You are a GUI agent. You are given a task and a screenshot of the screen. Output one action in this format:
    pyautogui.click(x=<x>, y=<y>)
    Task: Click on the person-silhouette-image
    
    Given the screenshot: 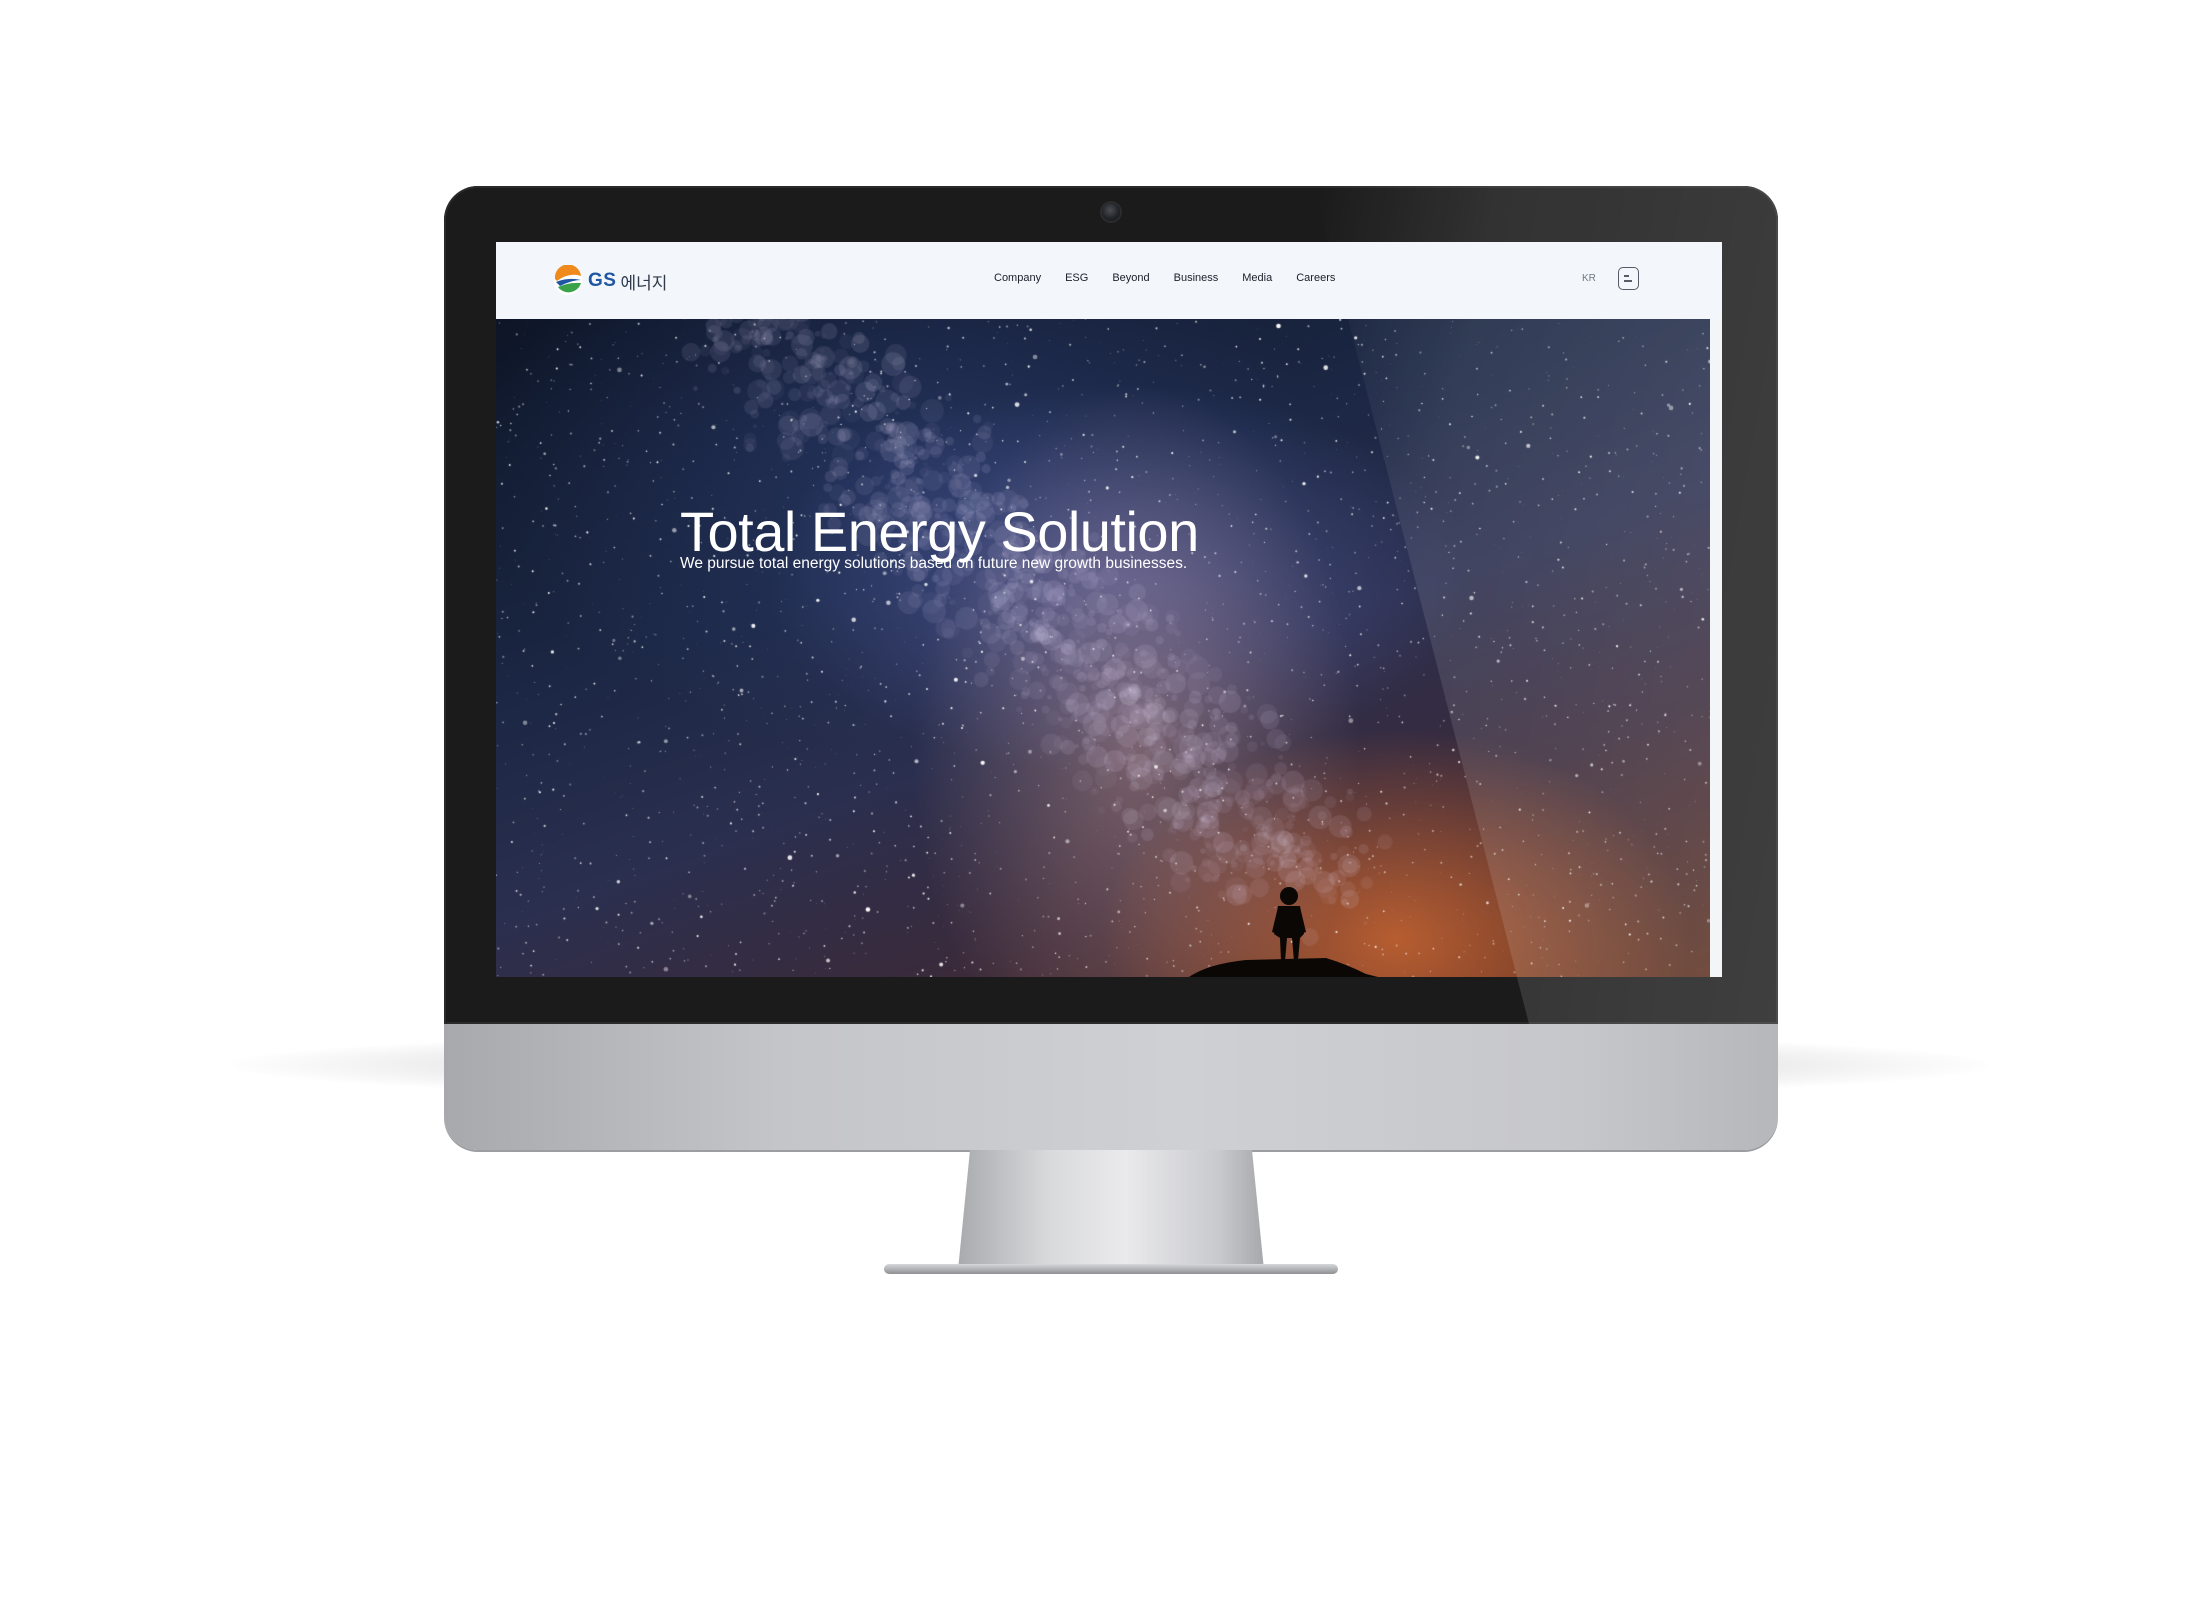 What is the action you would take?
    pyautogui.click(x=1283, y=932)
    